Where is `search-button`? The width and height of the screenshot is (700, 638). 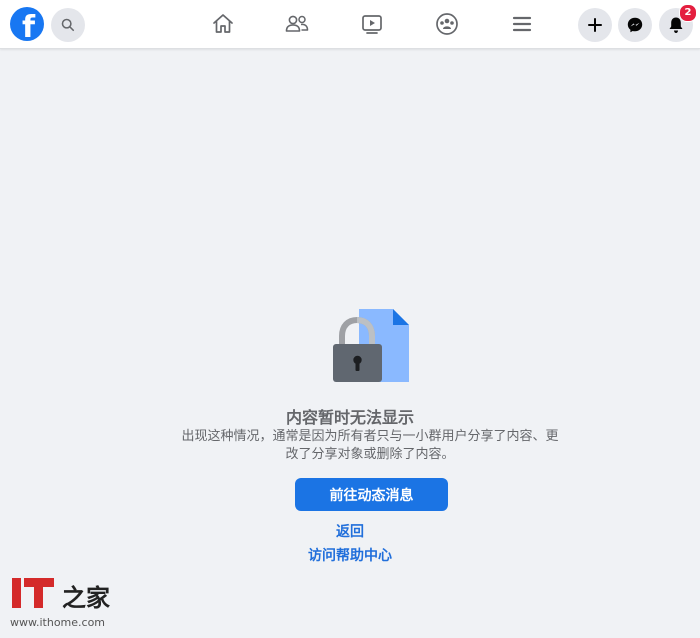 search-button is located at coordinates (68, 25).